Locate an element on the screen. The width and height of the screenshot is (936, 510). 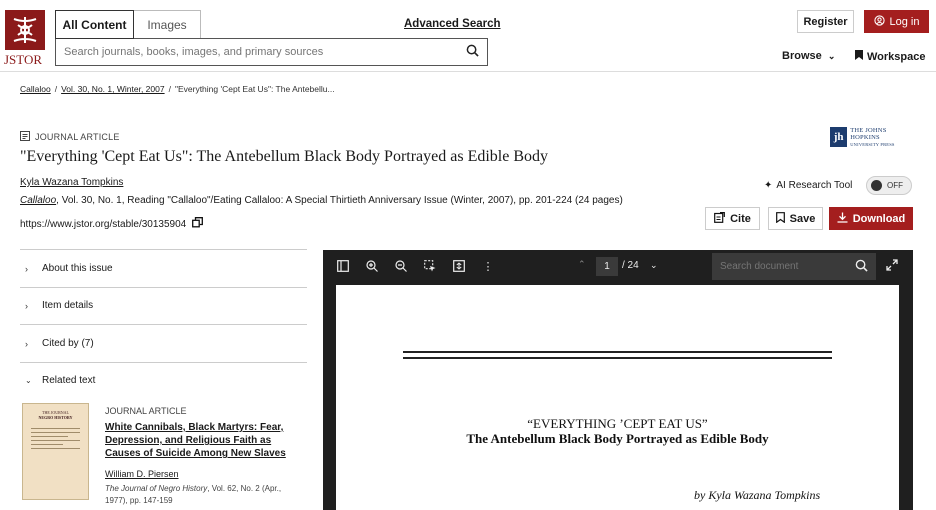
workspace-link: Workspace is located at coordinates (890, 56).